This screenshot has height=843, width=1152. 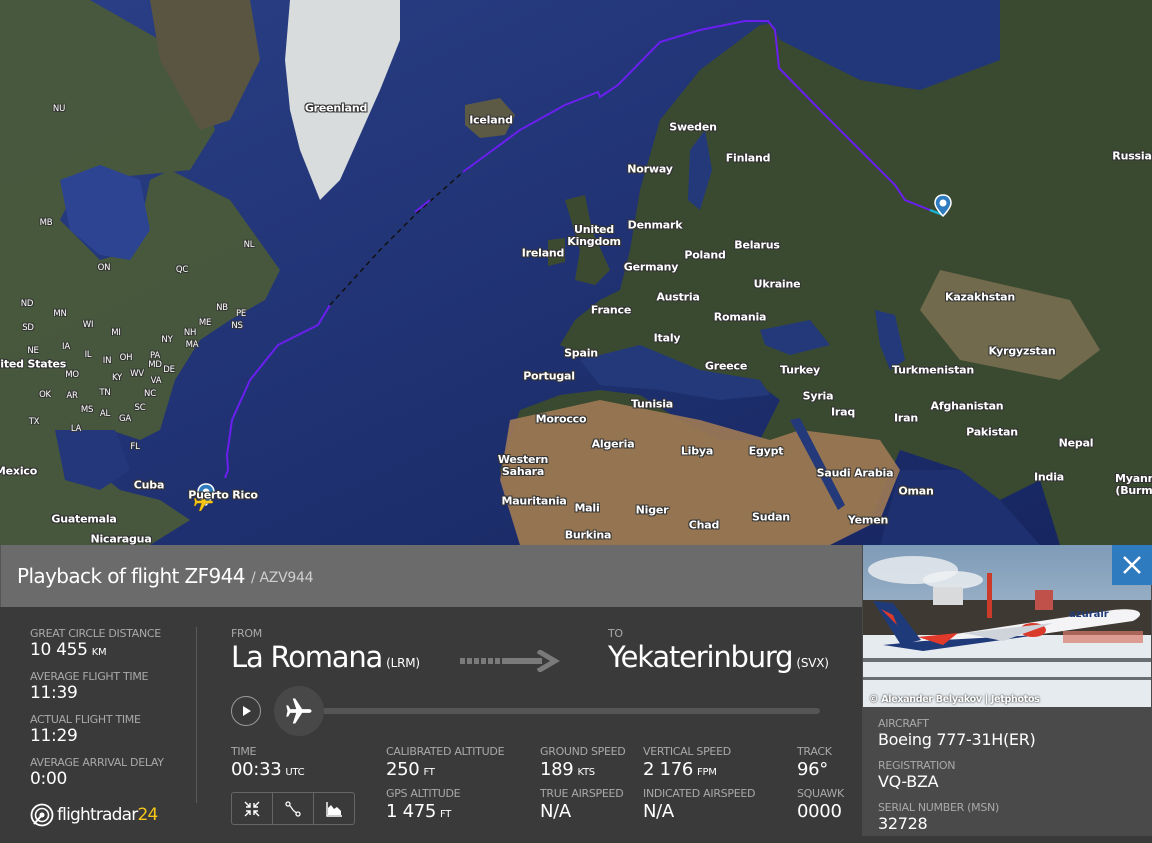 I want to click on map-label-state: IN, so click(x=107, y=361).